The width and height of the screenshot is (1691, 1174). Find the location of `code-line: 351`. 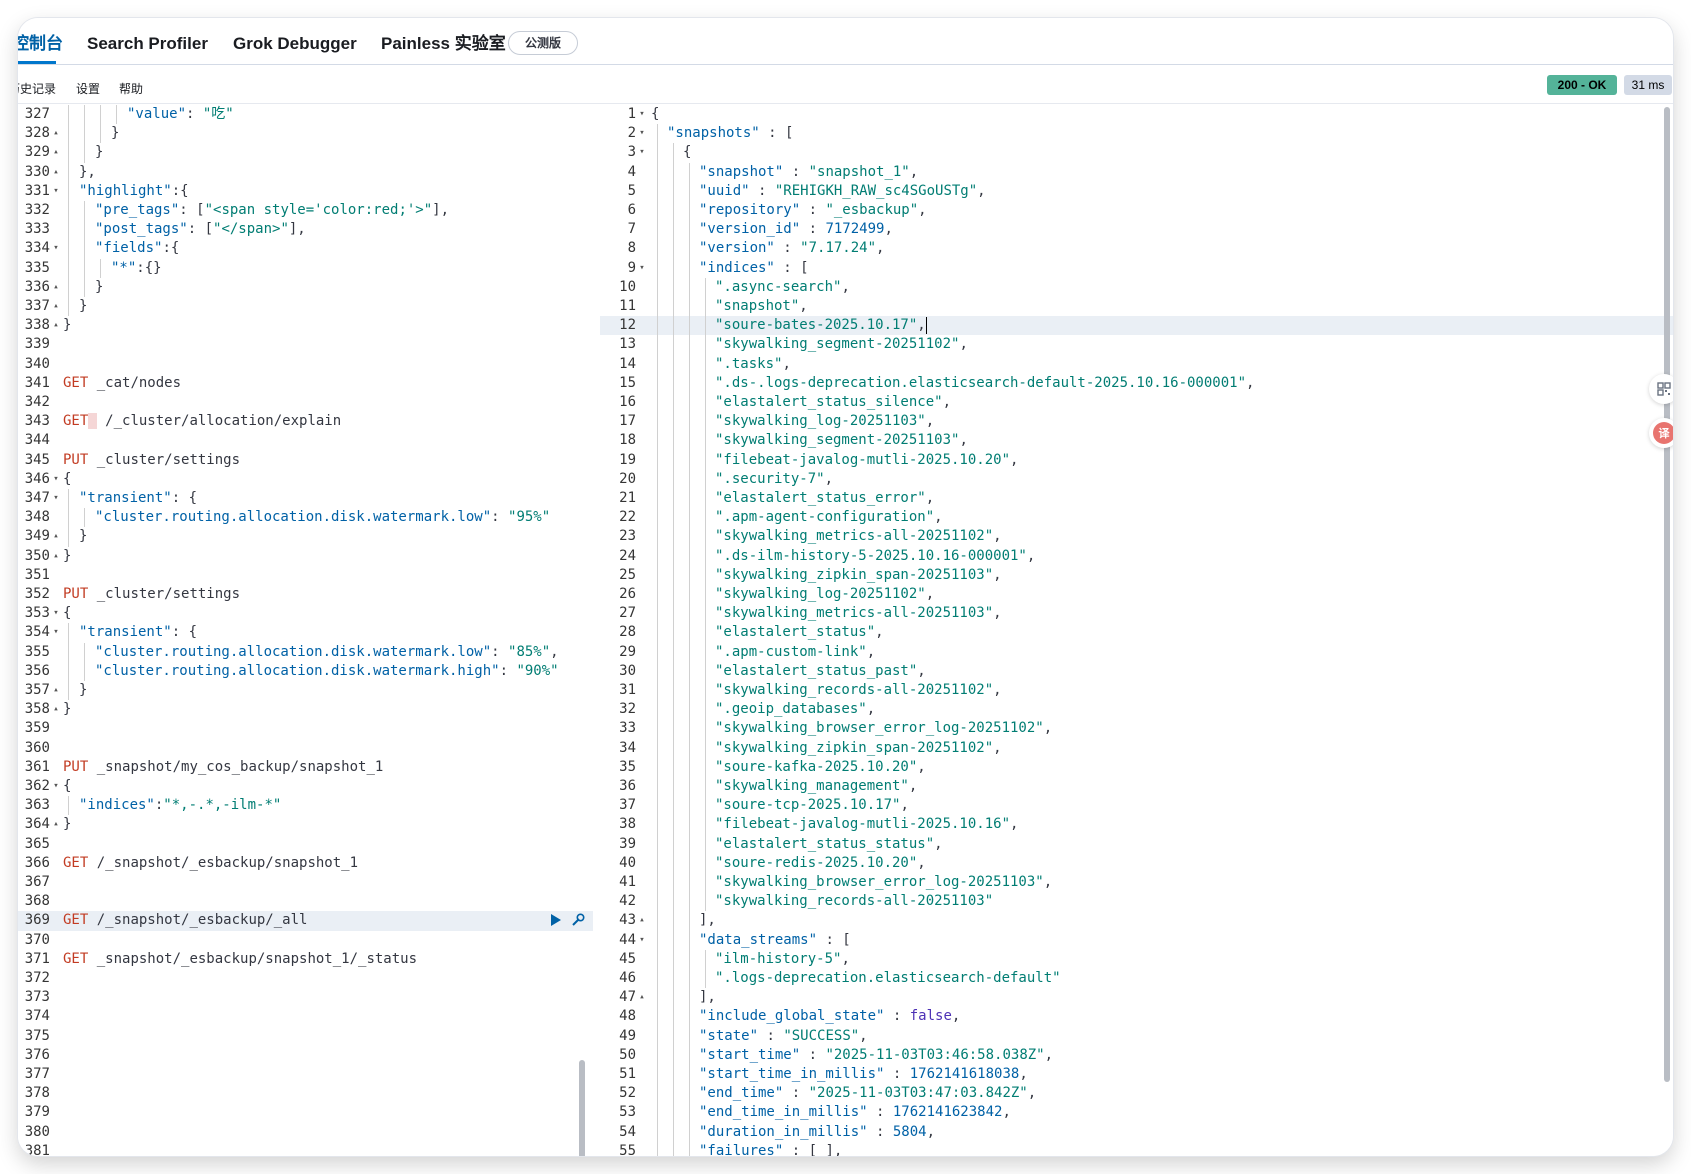

code-line: 351 is located at coordinates (305, 575).